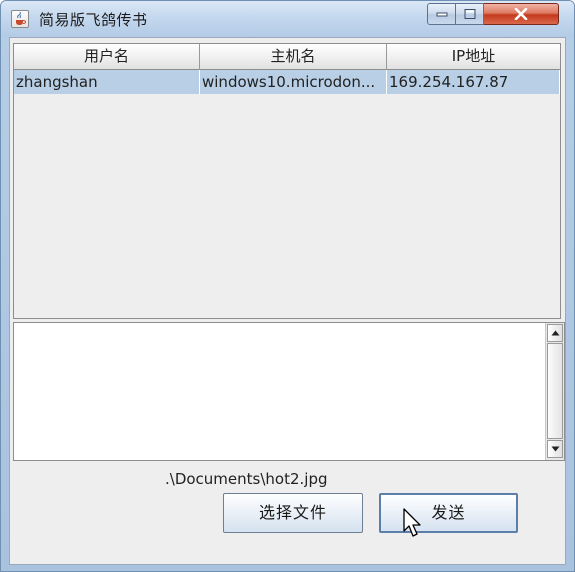 Image resolution: width=575 pixels, height=572 pixels. I want to click on minimize-button, so click(441, 14).